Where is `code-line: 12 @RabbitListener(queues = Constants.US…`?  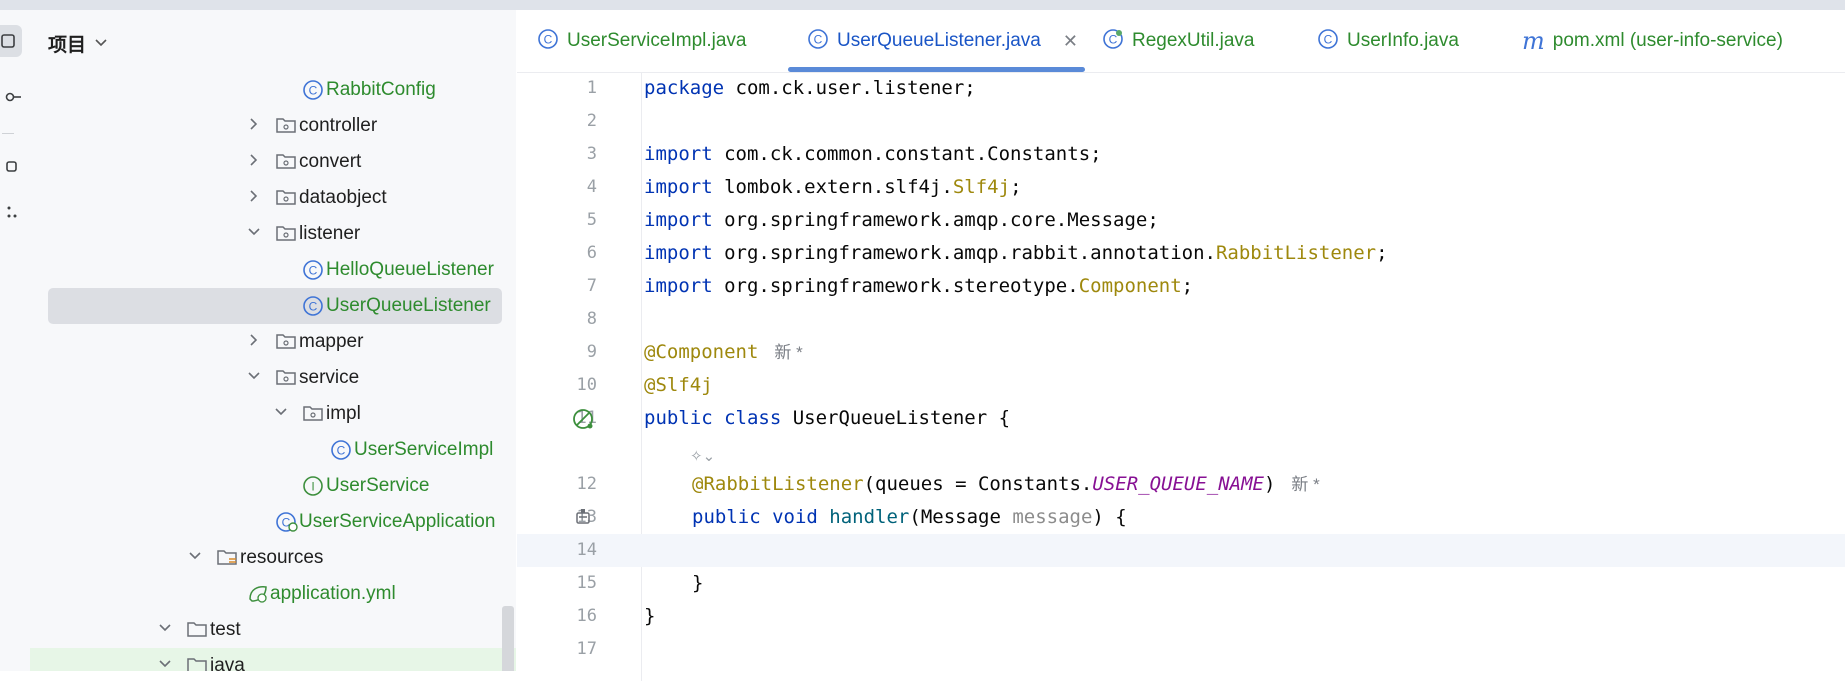 code-line: 12 @RabbitListener(queues = Constants.US… is located at coordinates (1181, 484).